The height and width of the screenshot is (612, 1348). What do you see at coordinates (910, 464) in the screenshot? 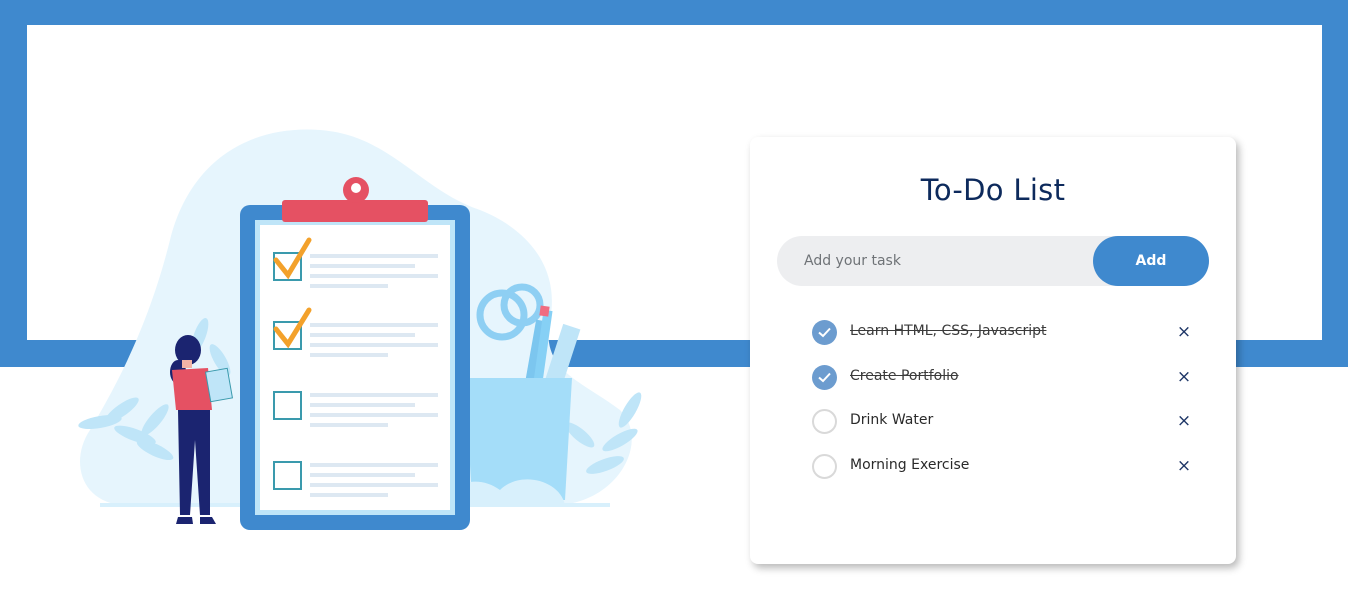
I see `task-label: Morning Exercise` at bounding box center [910, 464].